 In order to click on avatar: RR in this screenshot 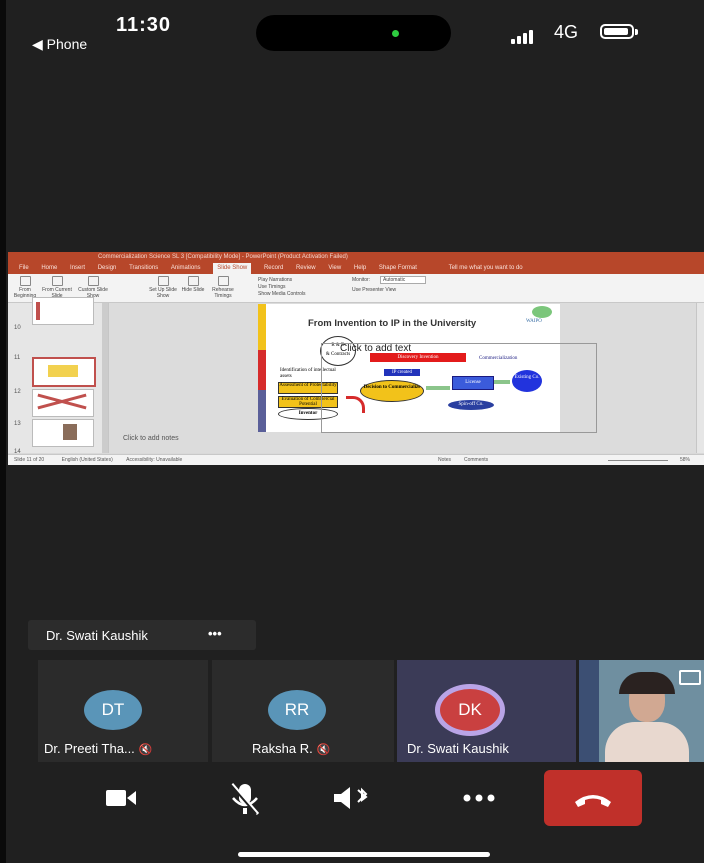, I will do `click(297, 710)`.